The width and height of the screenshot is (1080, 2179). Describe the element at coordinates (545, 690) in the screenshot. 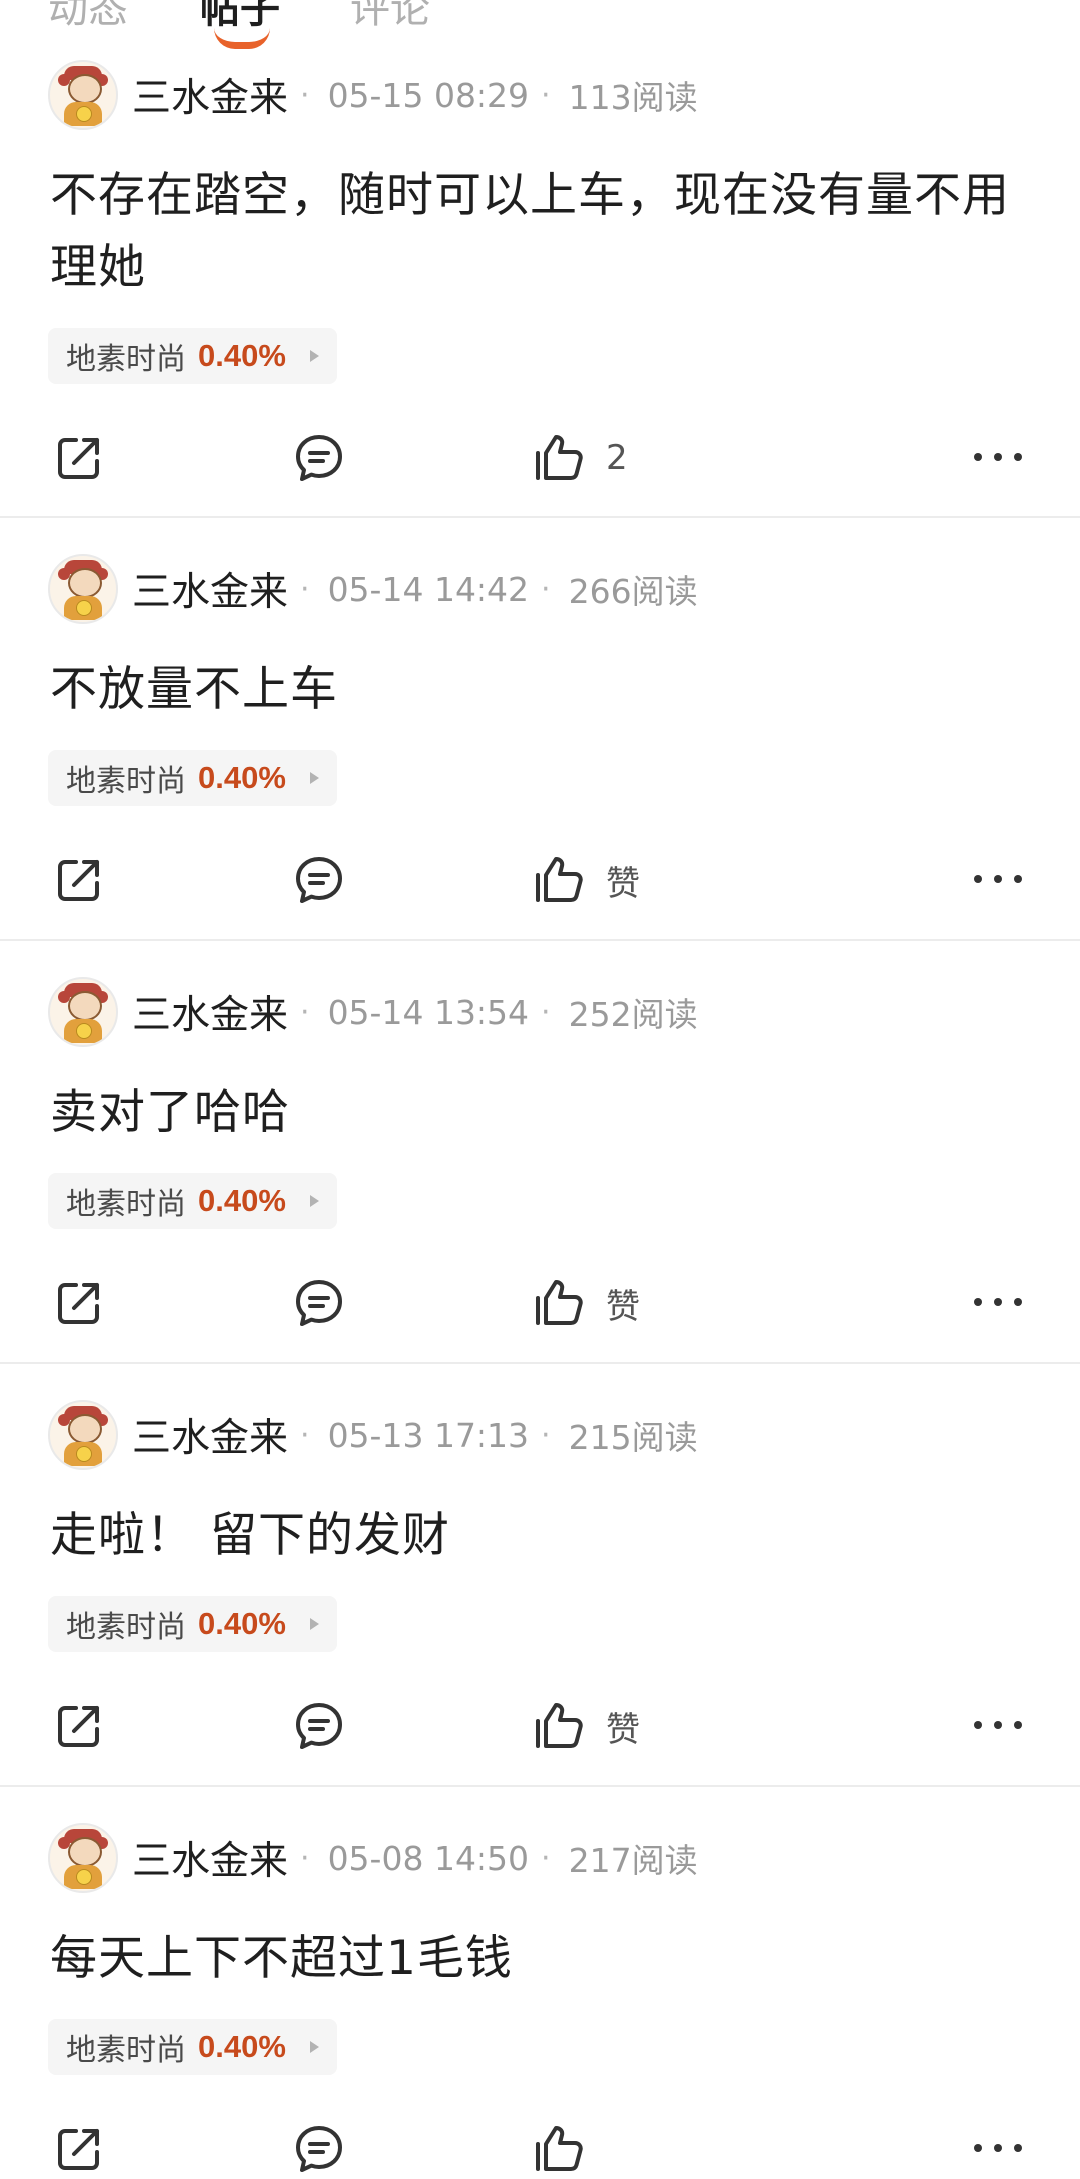

I see `post-text: 不放量不上车` at that location.